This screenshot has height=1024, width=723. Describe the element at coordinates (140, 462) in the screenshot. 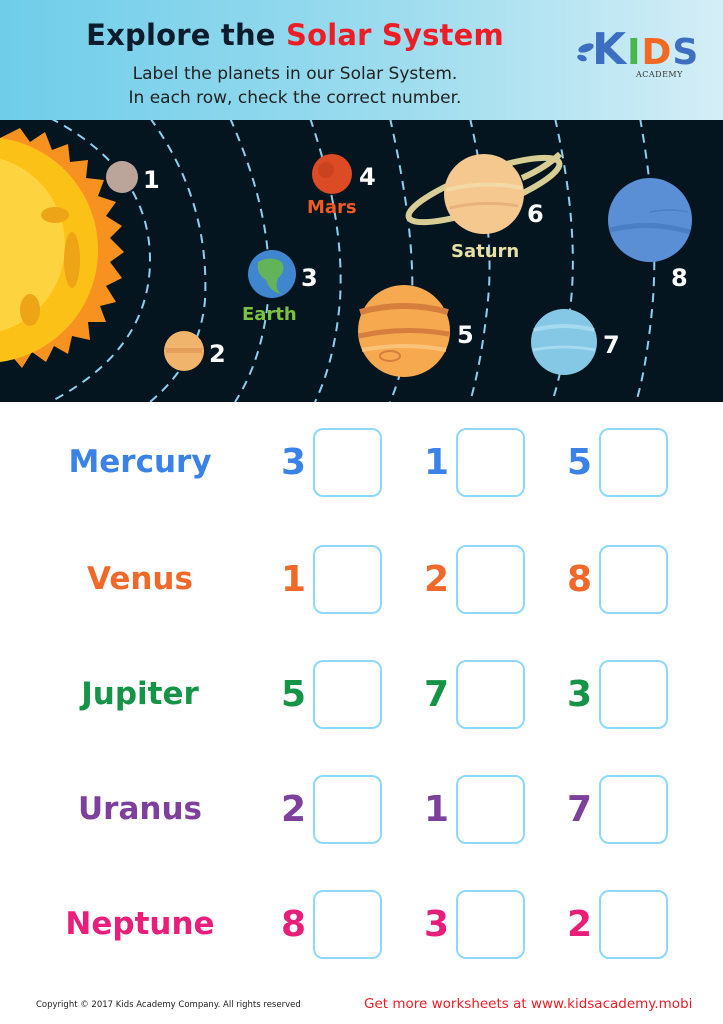

I see `planet-name: Mercury` at that location.